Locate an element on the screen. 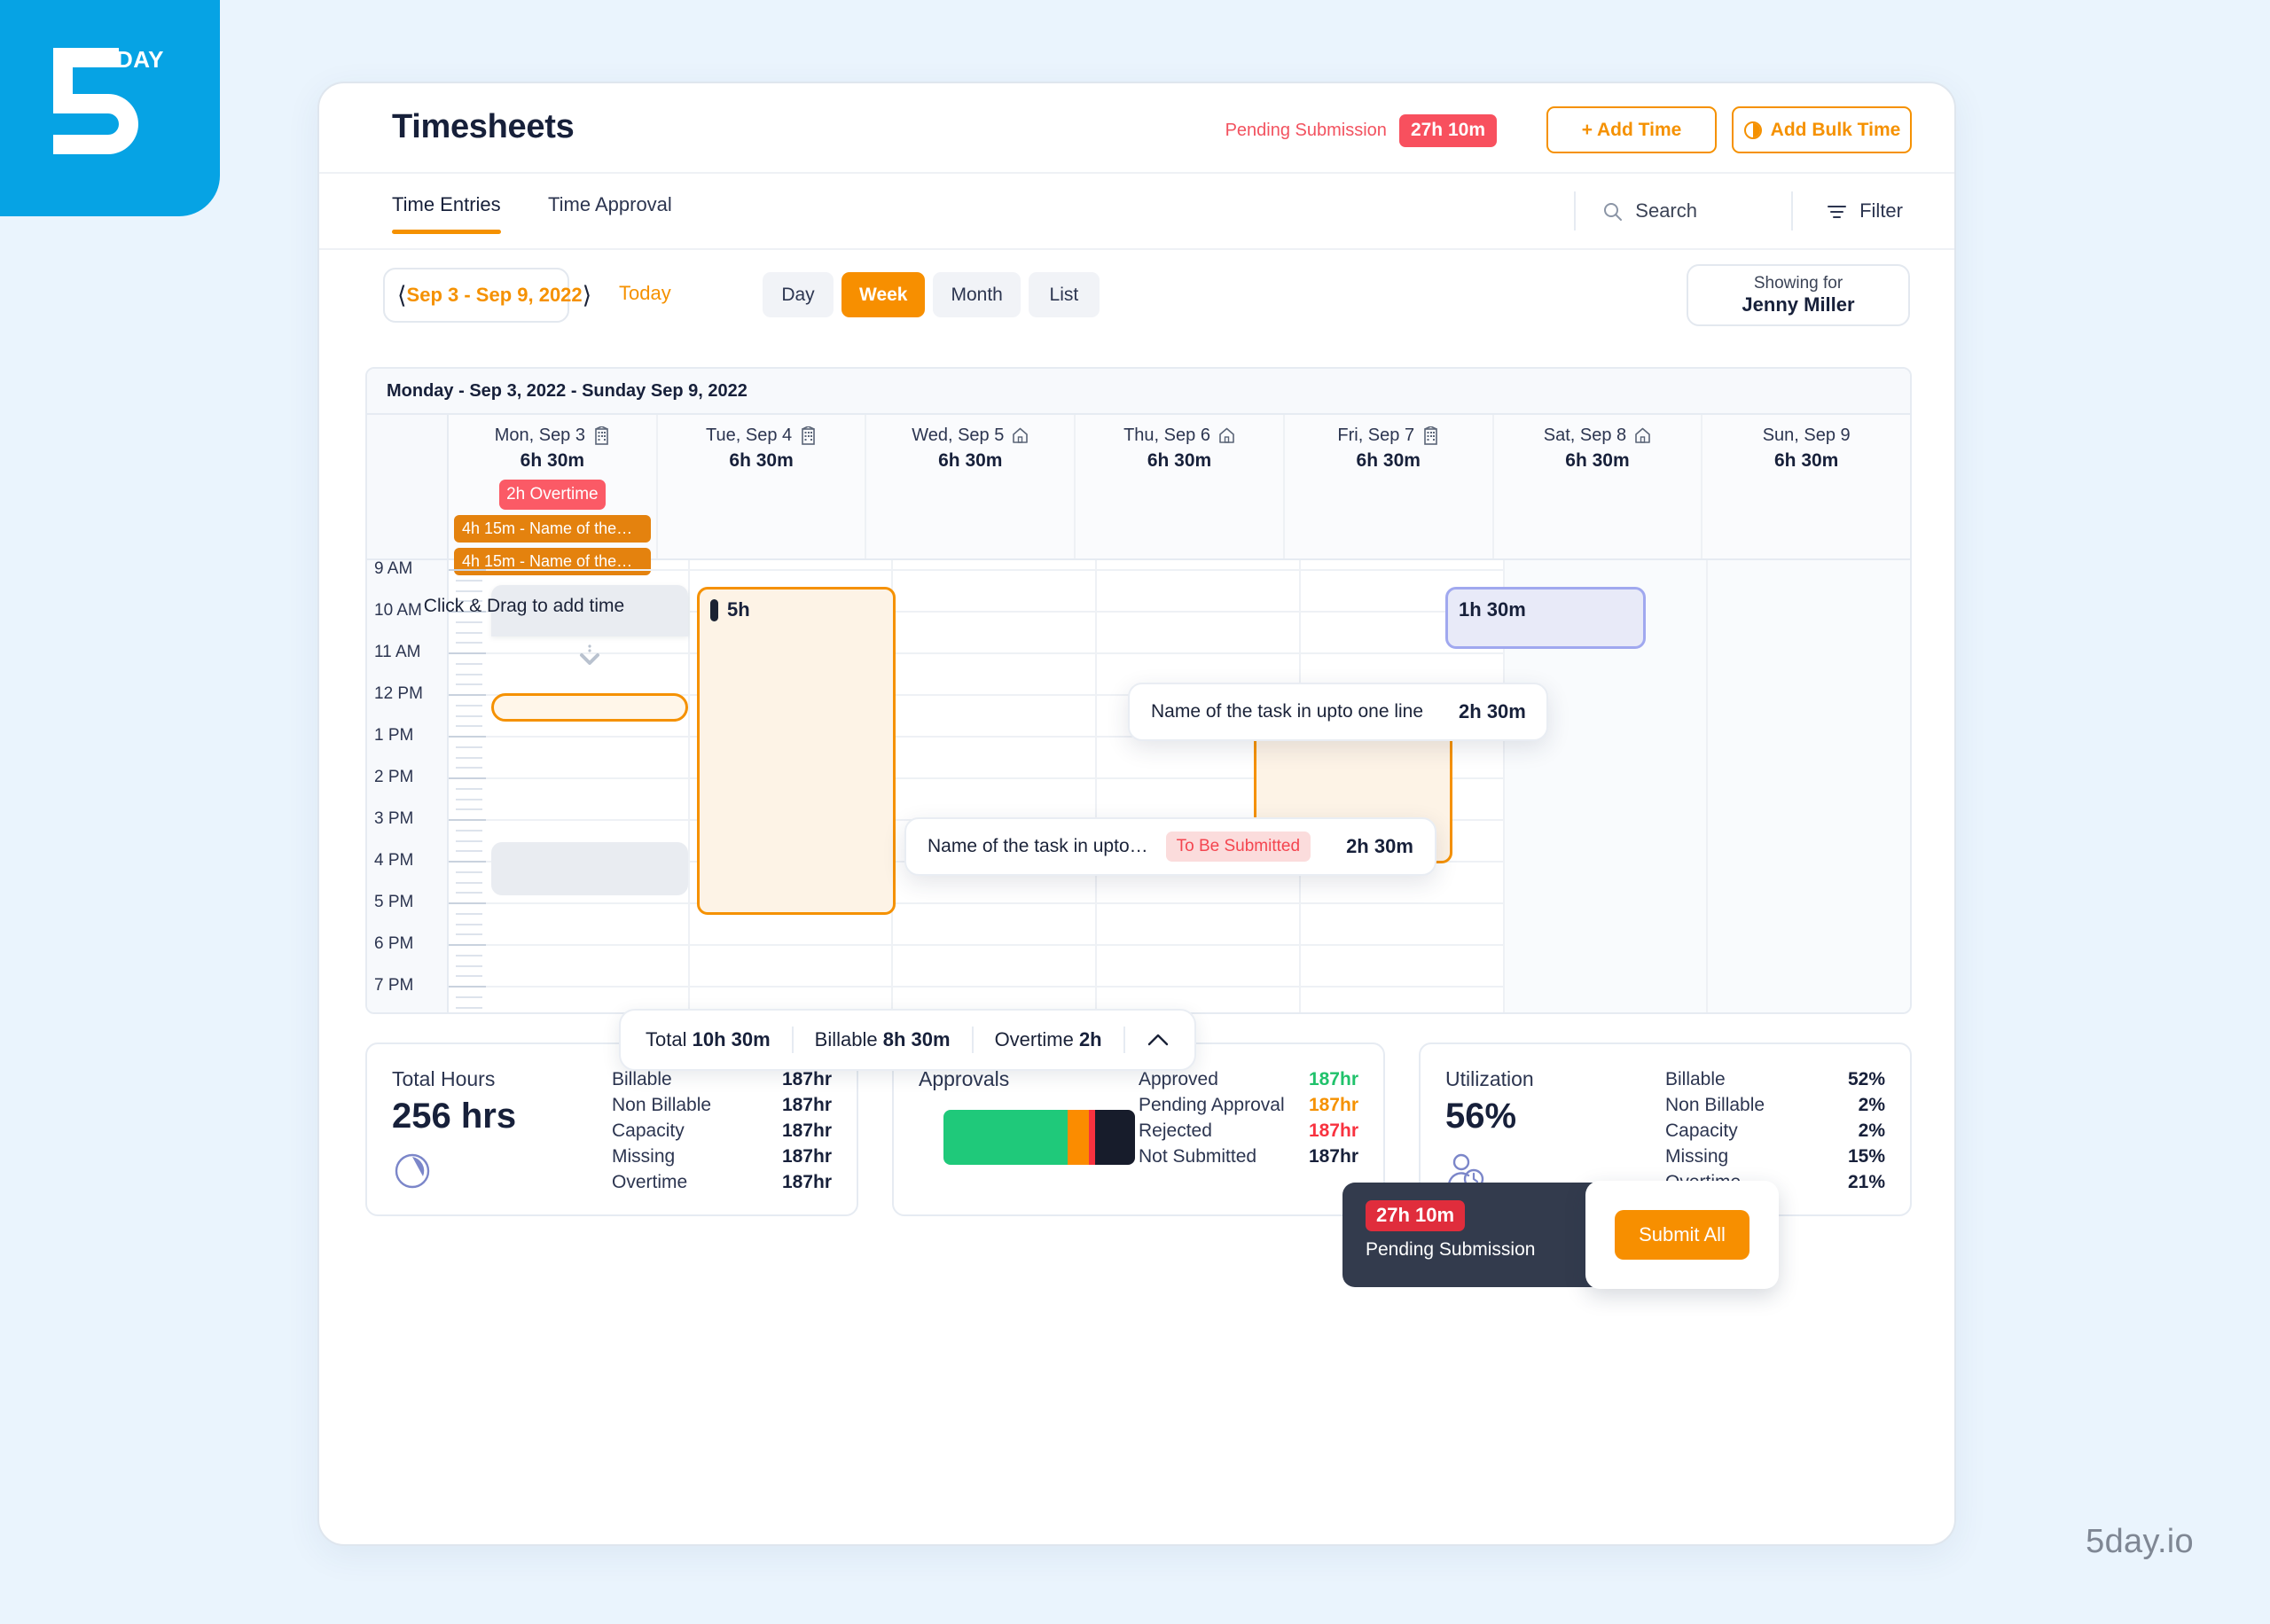  add-bulk-time-button: Add Bulk Time is located at coordinates (1822, 129).